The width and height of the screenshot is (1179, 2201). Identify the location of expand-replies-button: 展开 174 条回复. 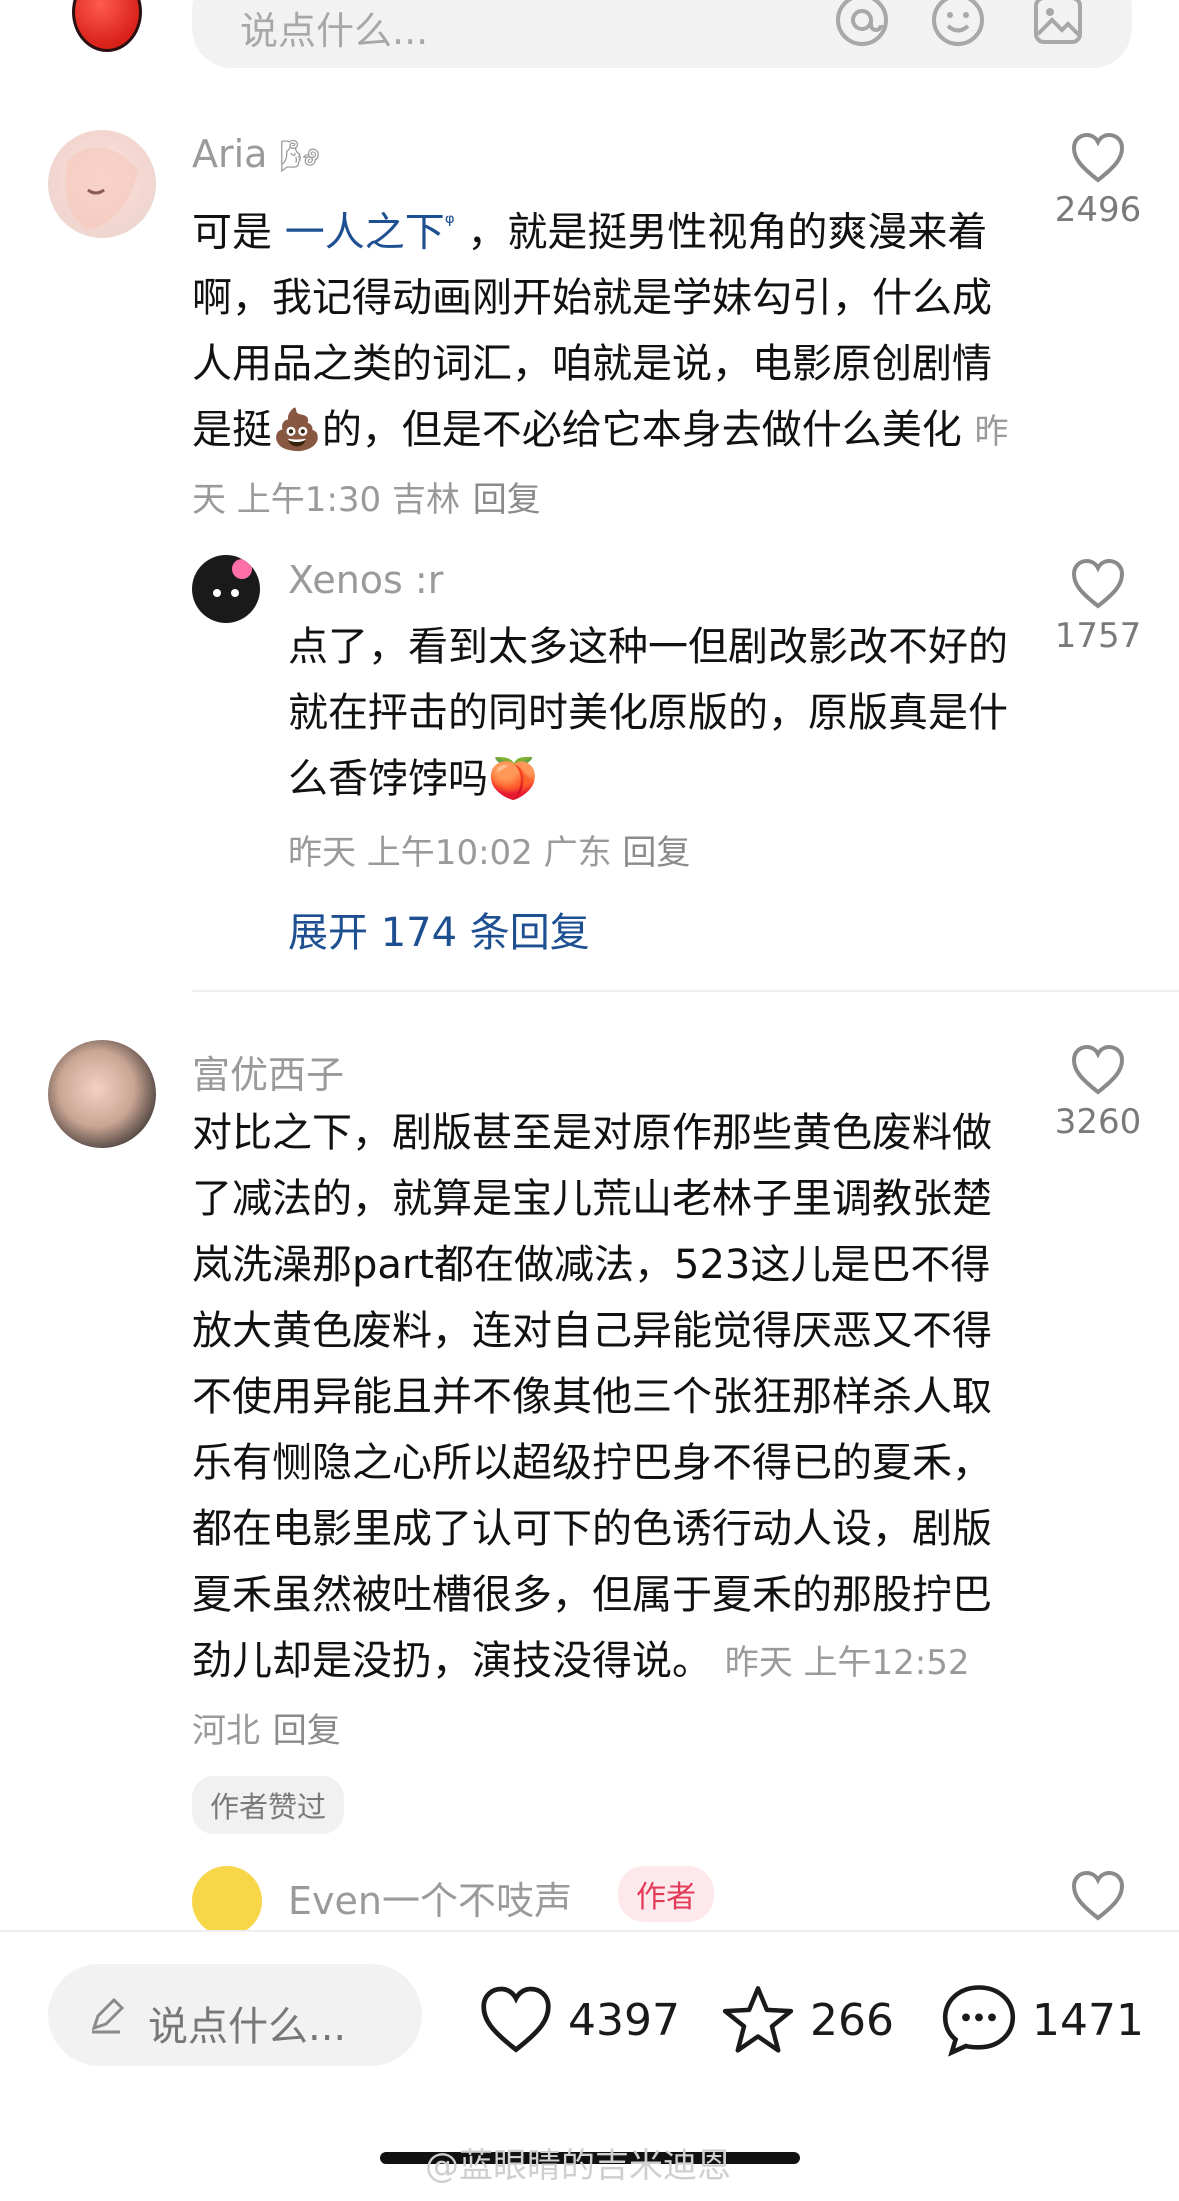
(439, 929).